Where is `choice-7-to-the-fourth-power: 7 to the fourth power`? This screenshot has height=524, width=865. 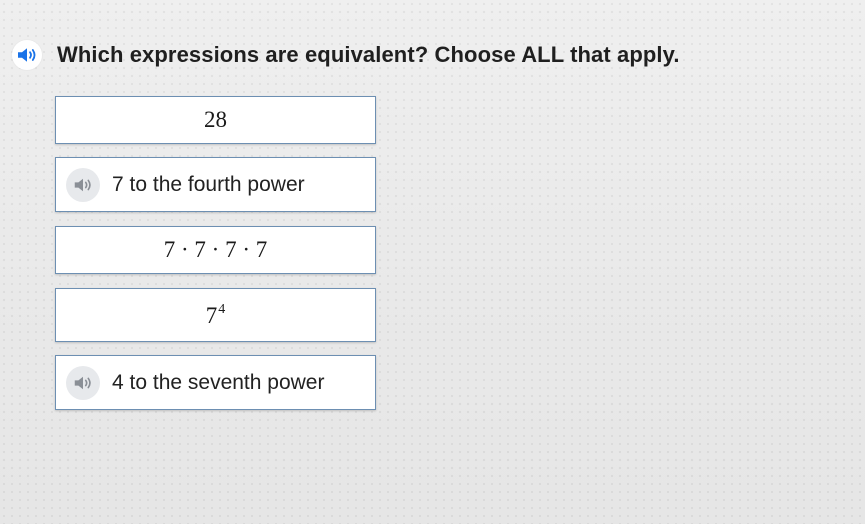
choice-7-to-the-fourth-power: 7 to the fourth power is located at coordinates (215, 184).